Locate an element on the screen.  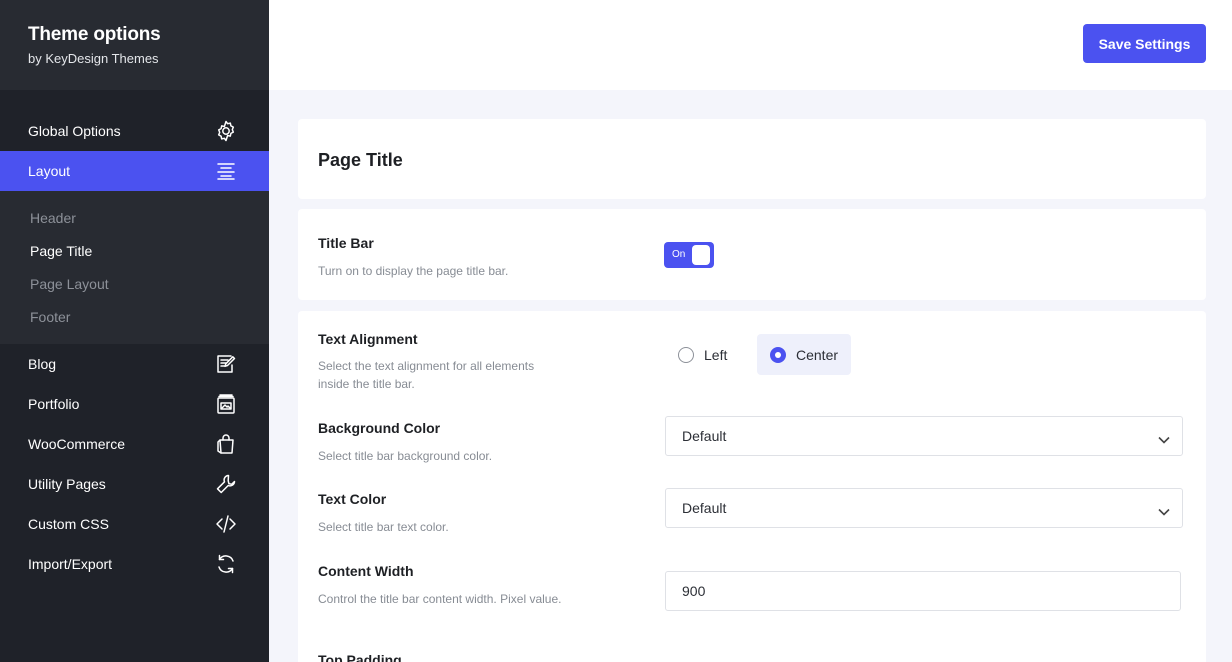
subnav-item-header: Header is located at coordinates (134, 217).